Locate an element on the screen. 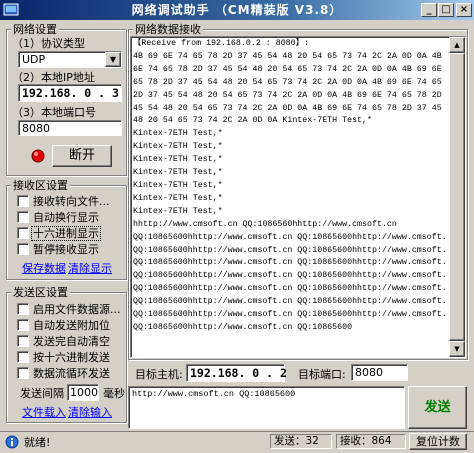 Image resolution: width=474 pixels, height=453 pixels. local-ip-value: 192.168. 0 . 3 is located at coordinates (70, 93).